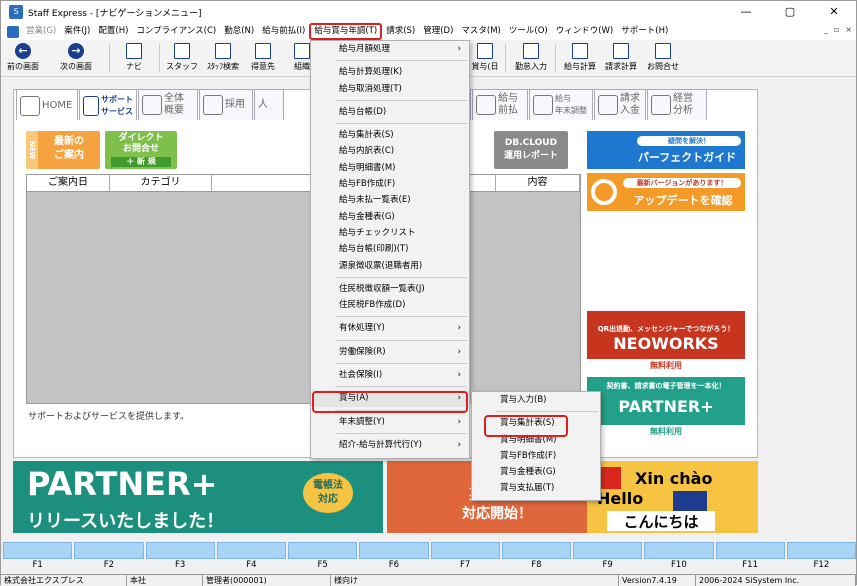  I want to click on payroll-menu-item-2: 給与計算処理(K), so click(390, 72).